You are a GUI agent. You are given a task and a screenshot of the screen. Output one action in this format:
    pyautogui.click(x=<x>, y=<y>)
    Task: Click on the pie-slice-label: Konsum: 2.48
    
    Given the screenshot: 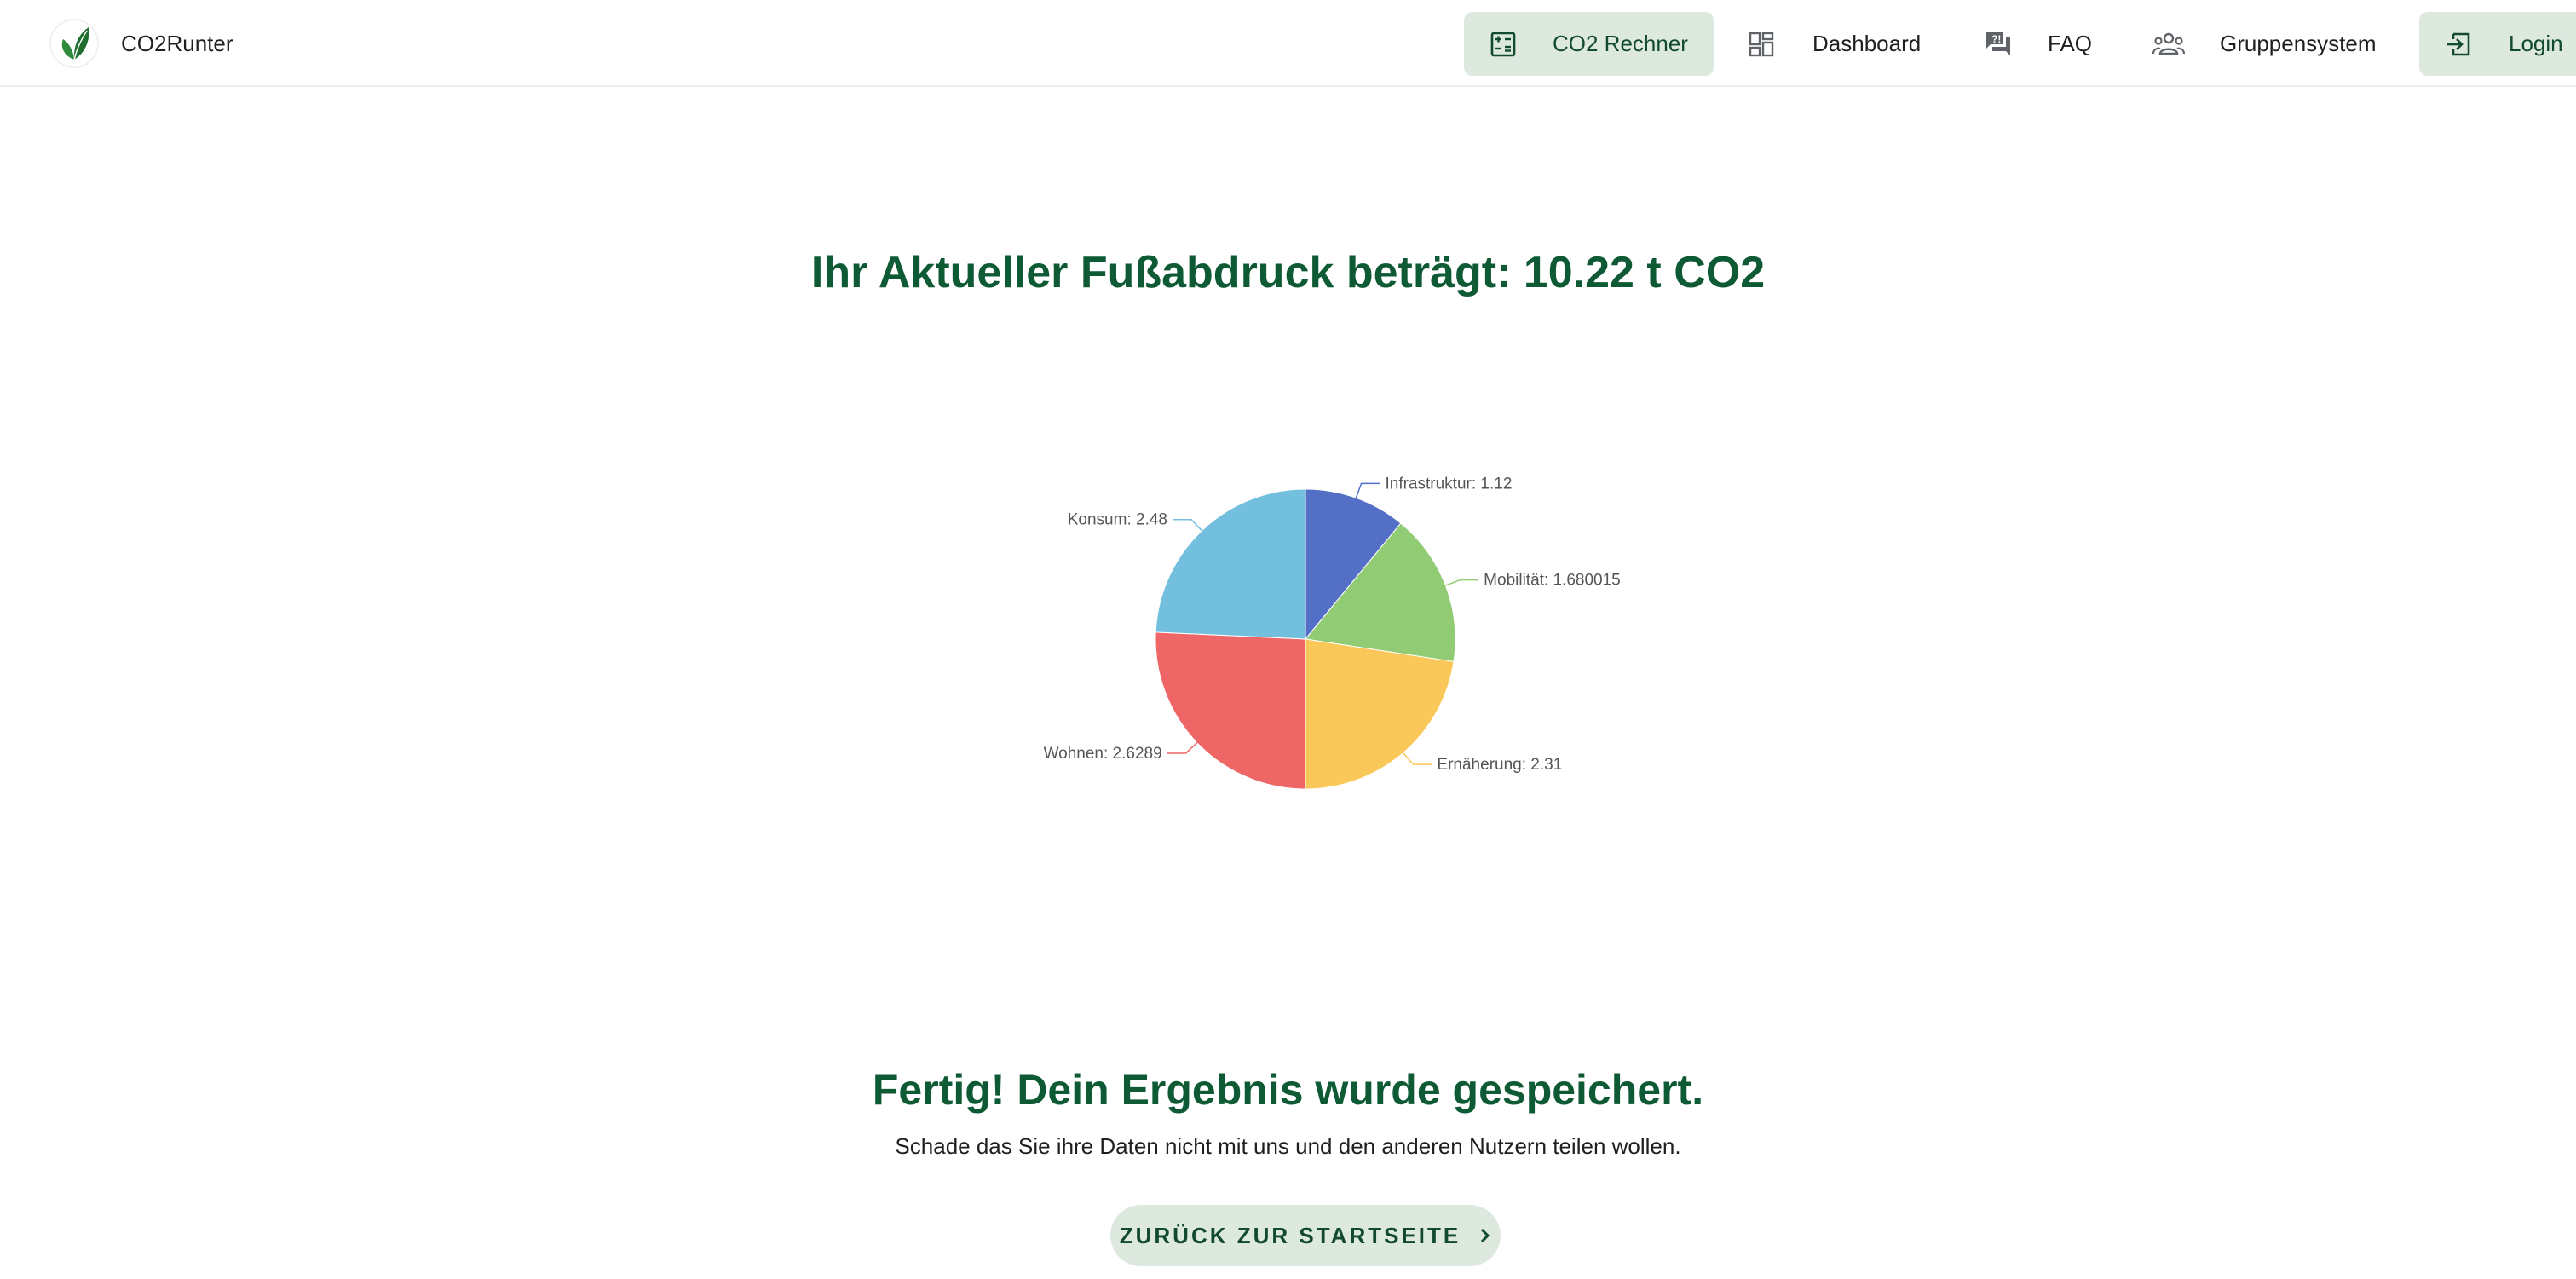 What is the action you would take?
    pyautogui.click(x=1117, y=520)
    